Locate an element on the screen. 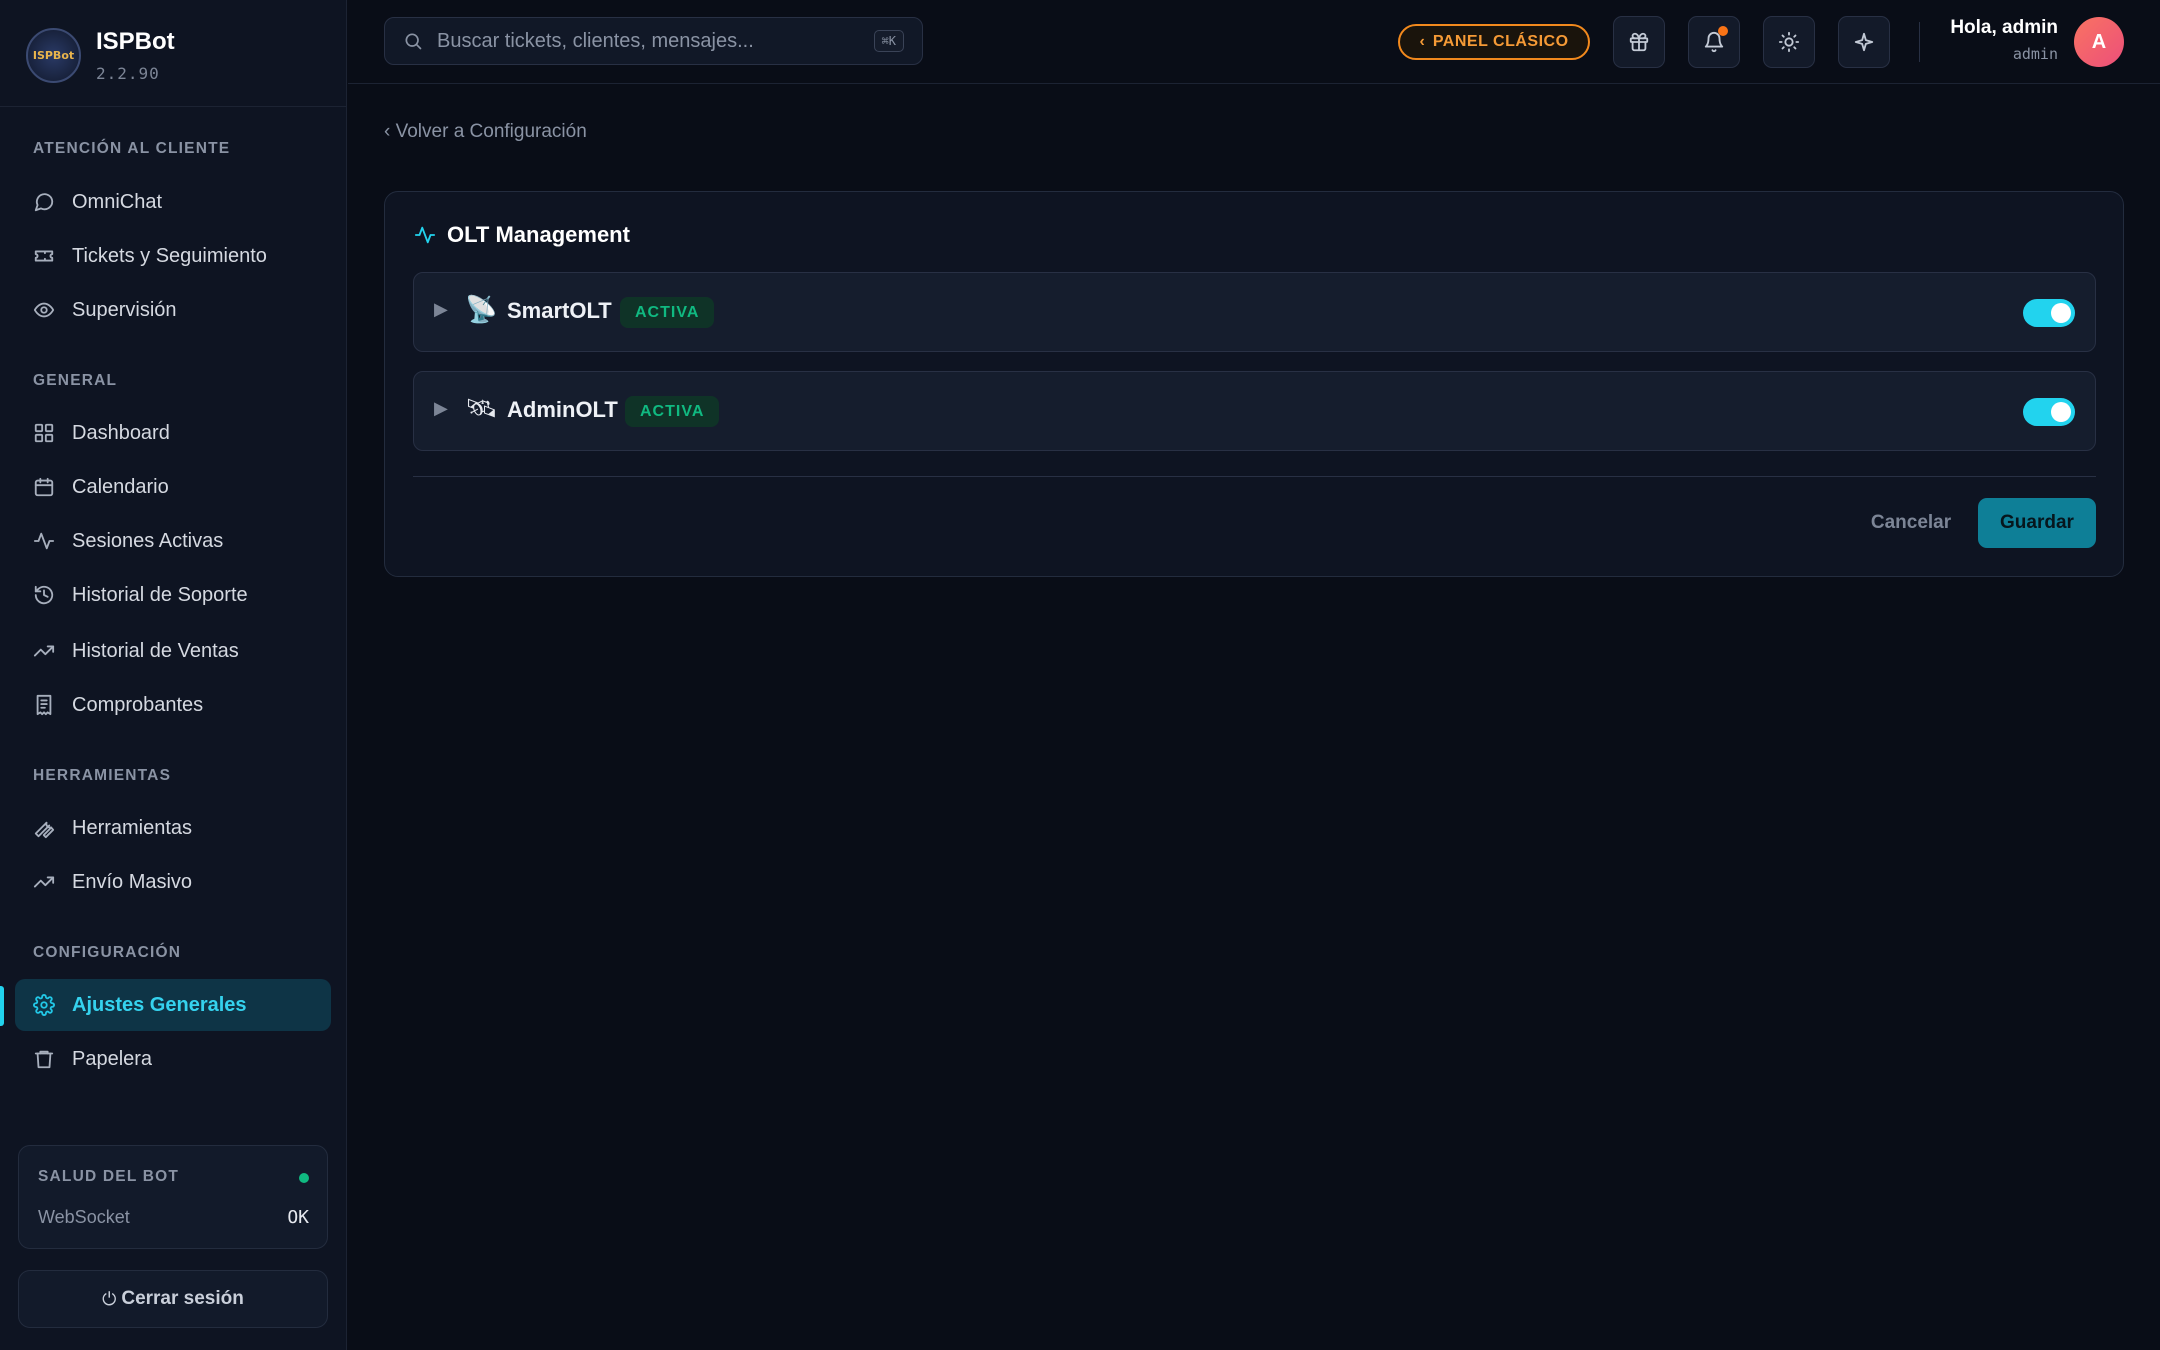 Image resolution: width=2160 pixels, height=1350 pixels. brand-header: ISPBot ISPBot 2.2.90 is located at coordinates (173, 53).